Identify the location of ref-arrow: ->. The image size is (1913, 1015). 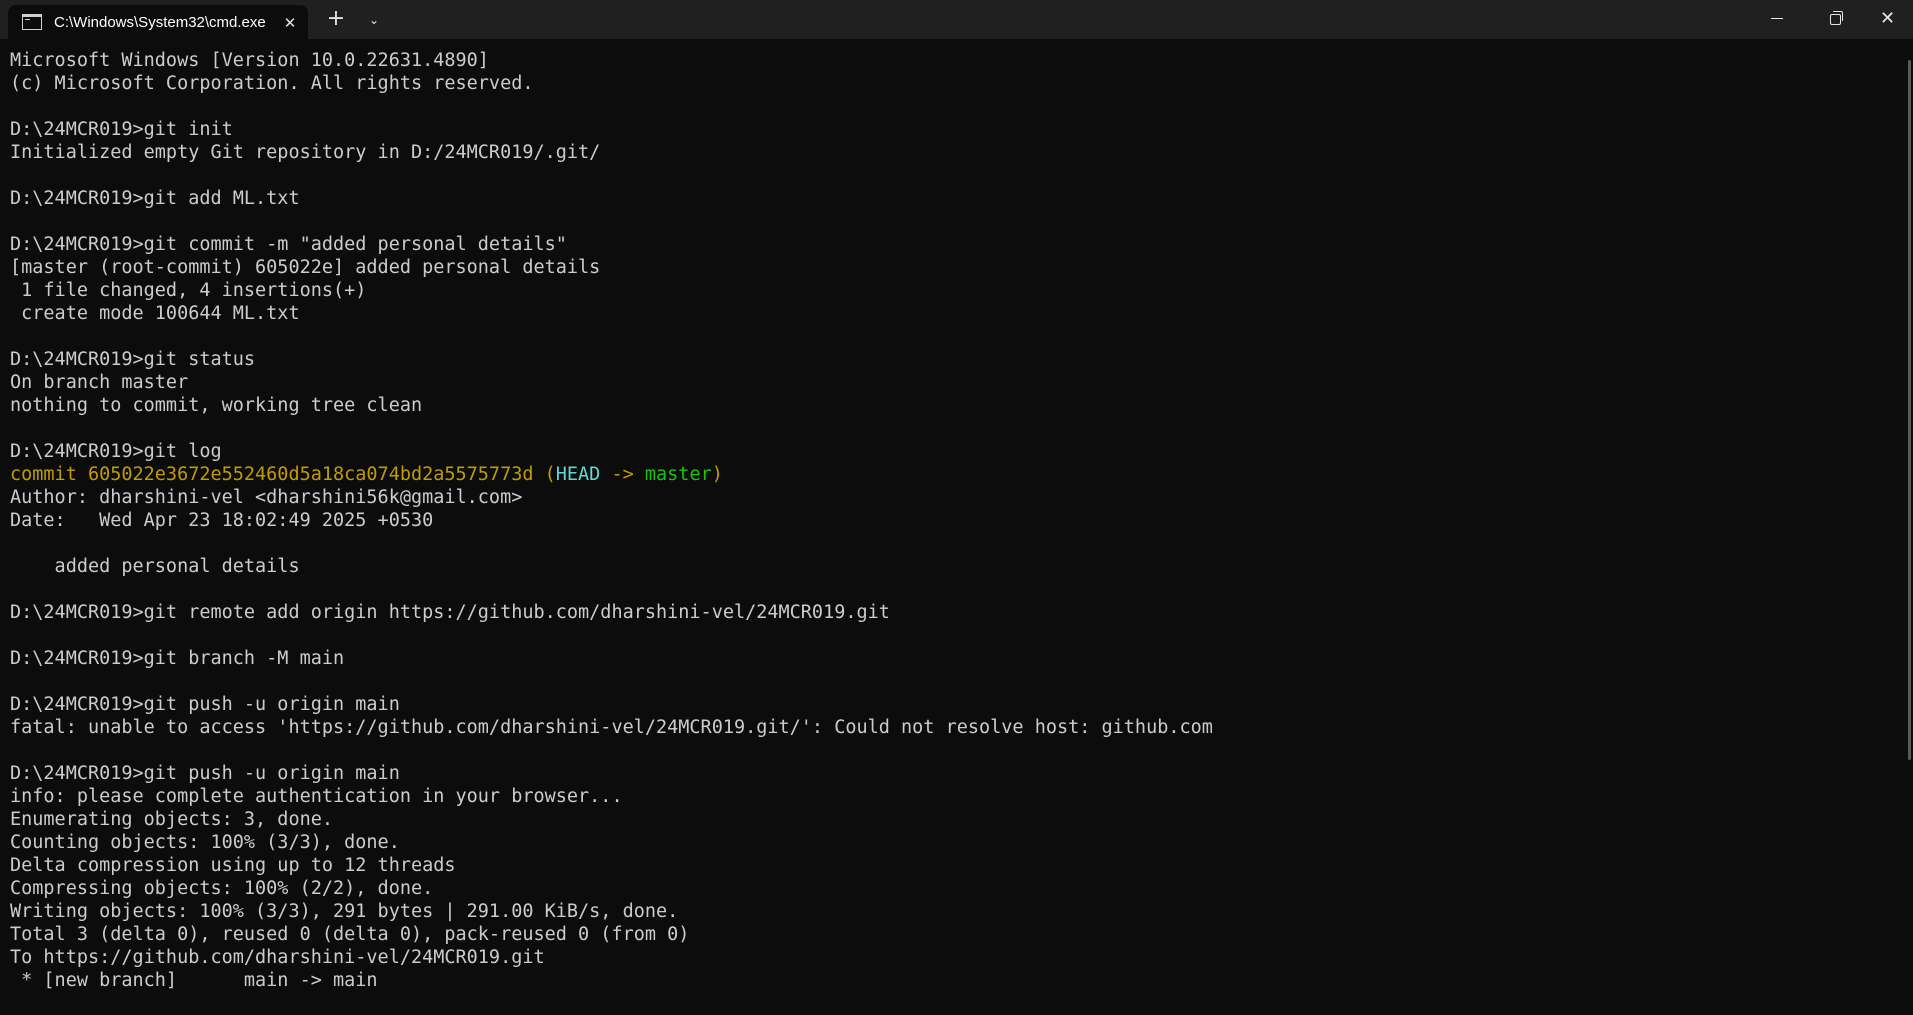
(622, 474).